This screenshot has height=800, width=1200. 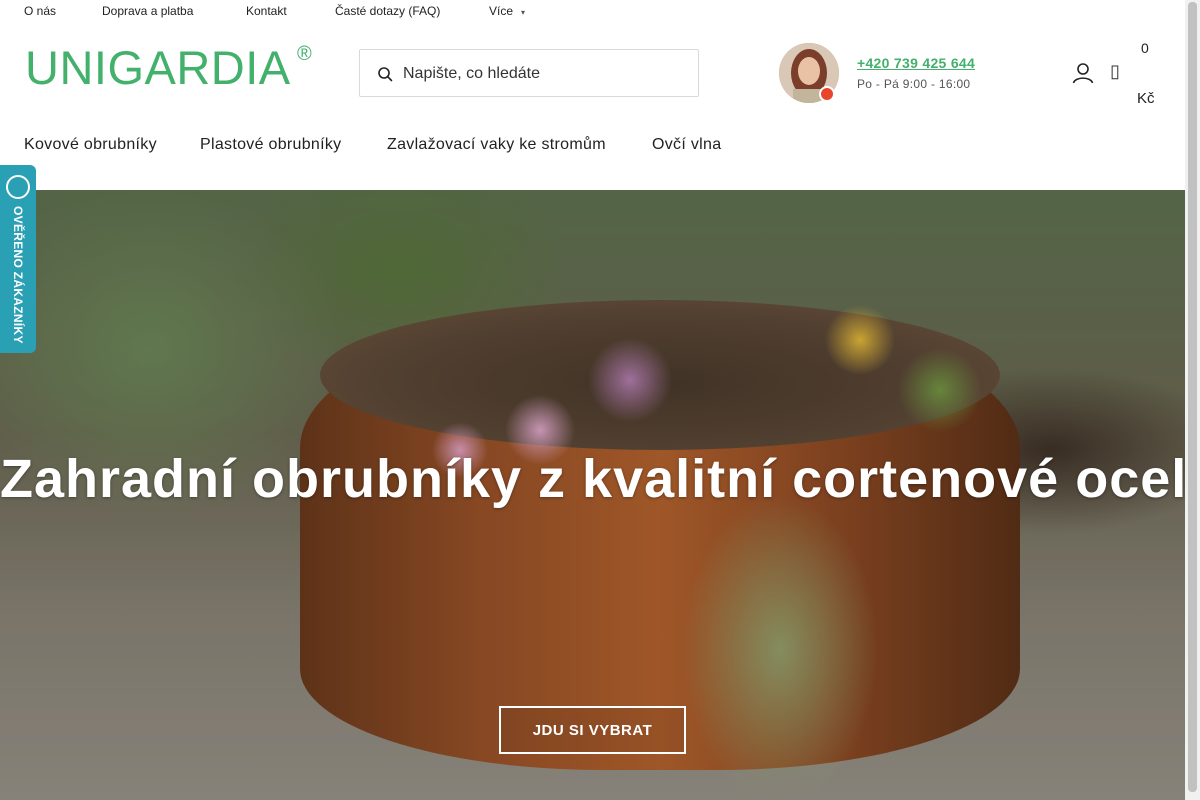 What do you see at coordinates (18, 187) in the screenshot?
I see `verified-badge-icon` at bounding box center [18, 187].